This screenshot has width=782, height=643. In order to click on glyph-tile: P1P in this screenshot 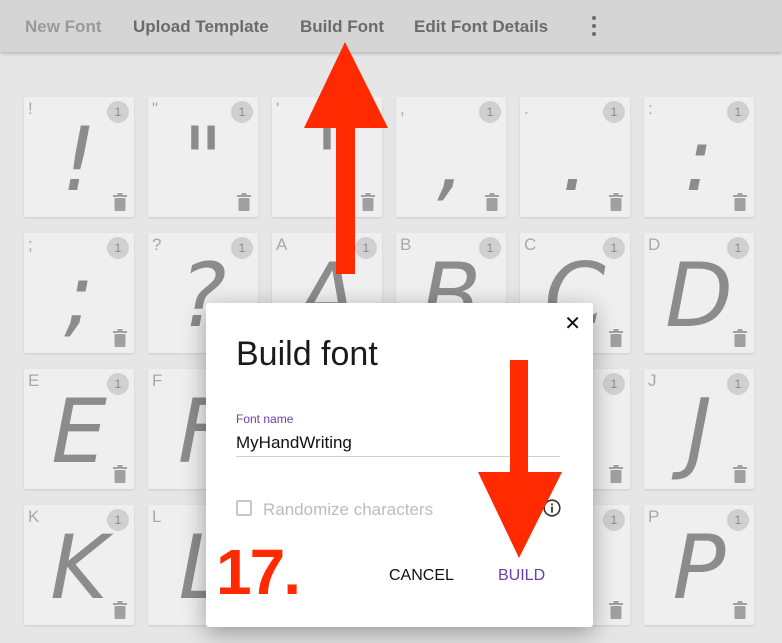, I will do `click(699, 565)`.